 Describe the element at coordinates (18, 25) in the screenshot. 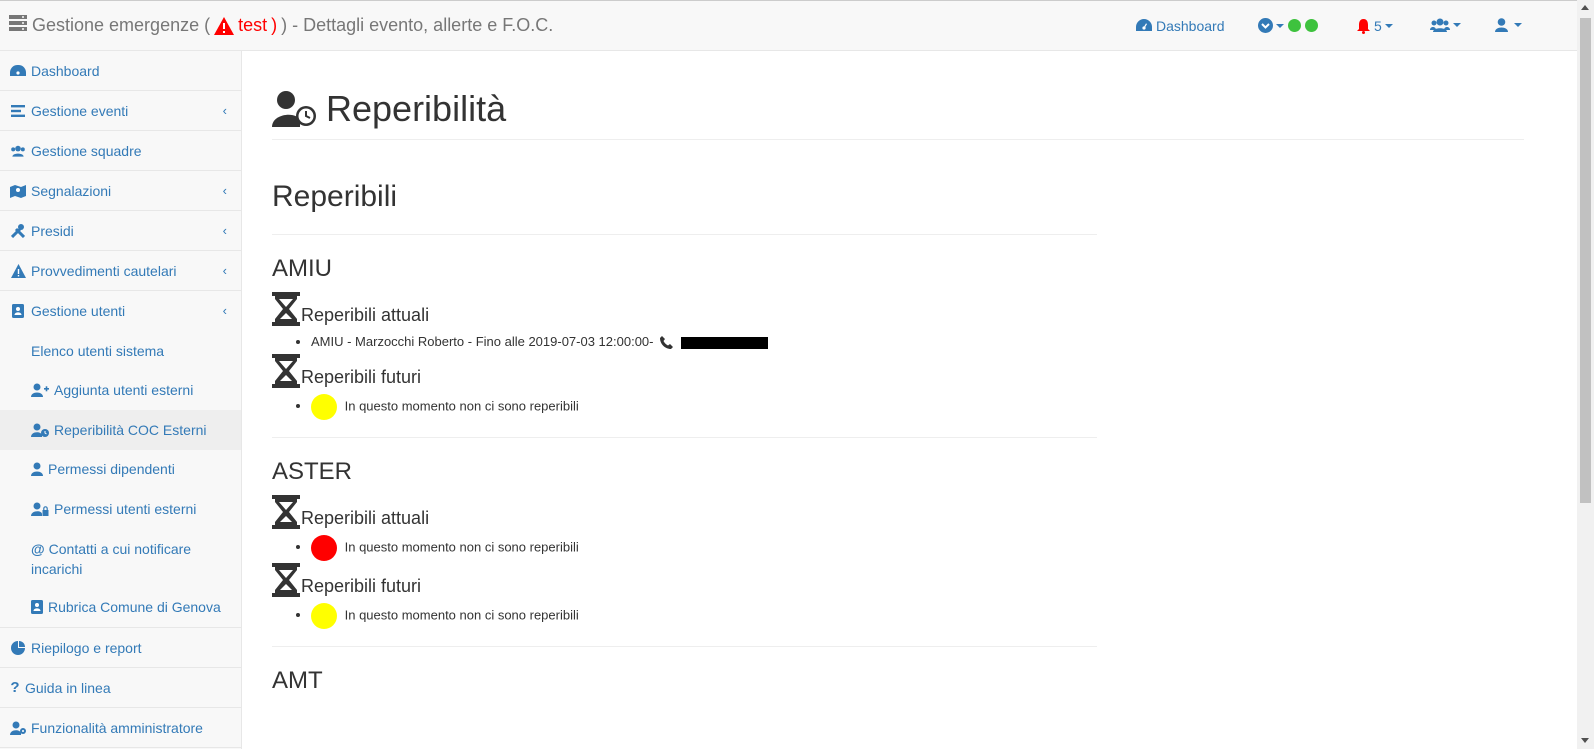

I see `server-icon` at that location.